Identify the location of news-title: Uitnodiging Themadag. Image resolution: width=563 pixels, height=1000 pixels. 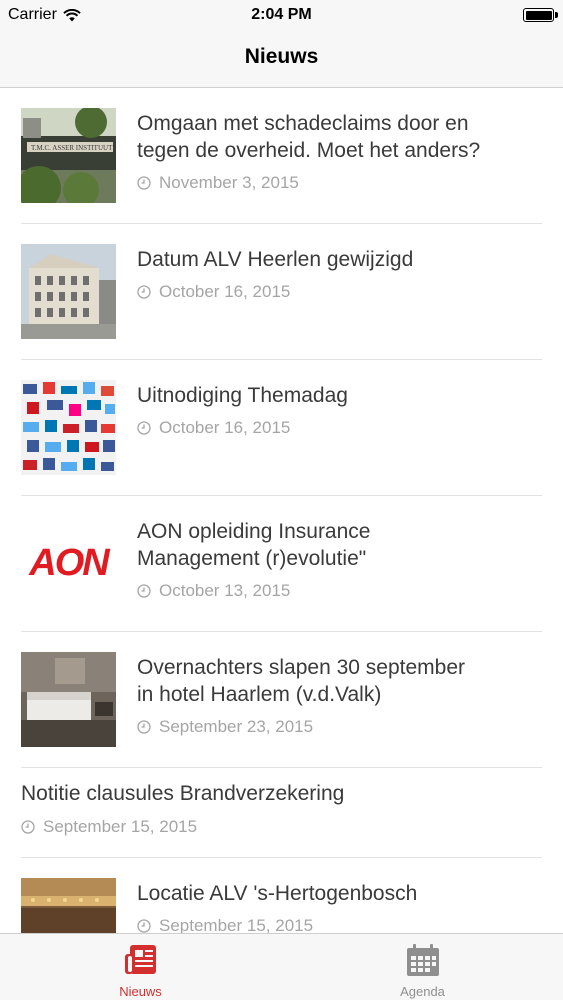
(242, 395).